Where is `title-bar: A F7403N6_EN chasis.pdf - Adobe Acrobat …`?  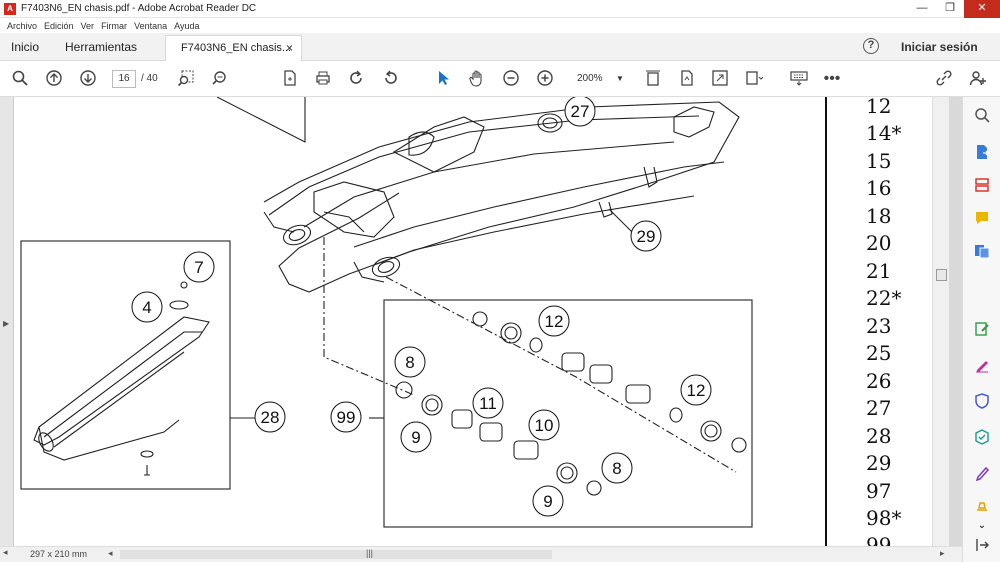 title-bar: A F7403N6_EN chasis.pdf - Adobe Acrobat … is located at coordinates (500, 9).